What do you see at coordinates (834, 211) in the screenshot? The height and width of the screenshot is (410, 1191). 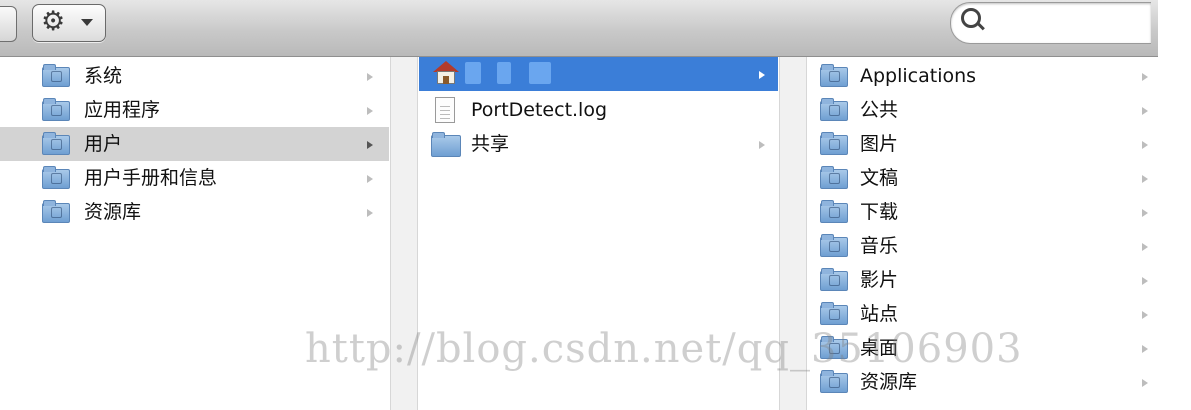 I see `downloads-folder-icon` at bounding box center [834, 211].